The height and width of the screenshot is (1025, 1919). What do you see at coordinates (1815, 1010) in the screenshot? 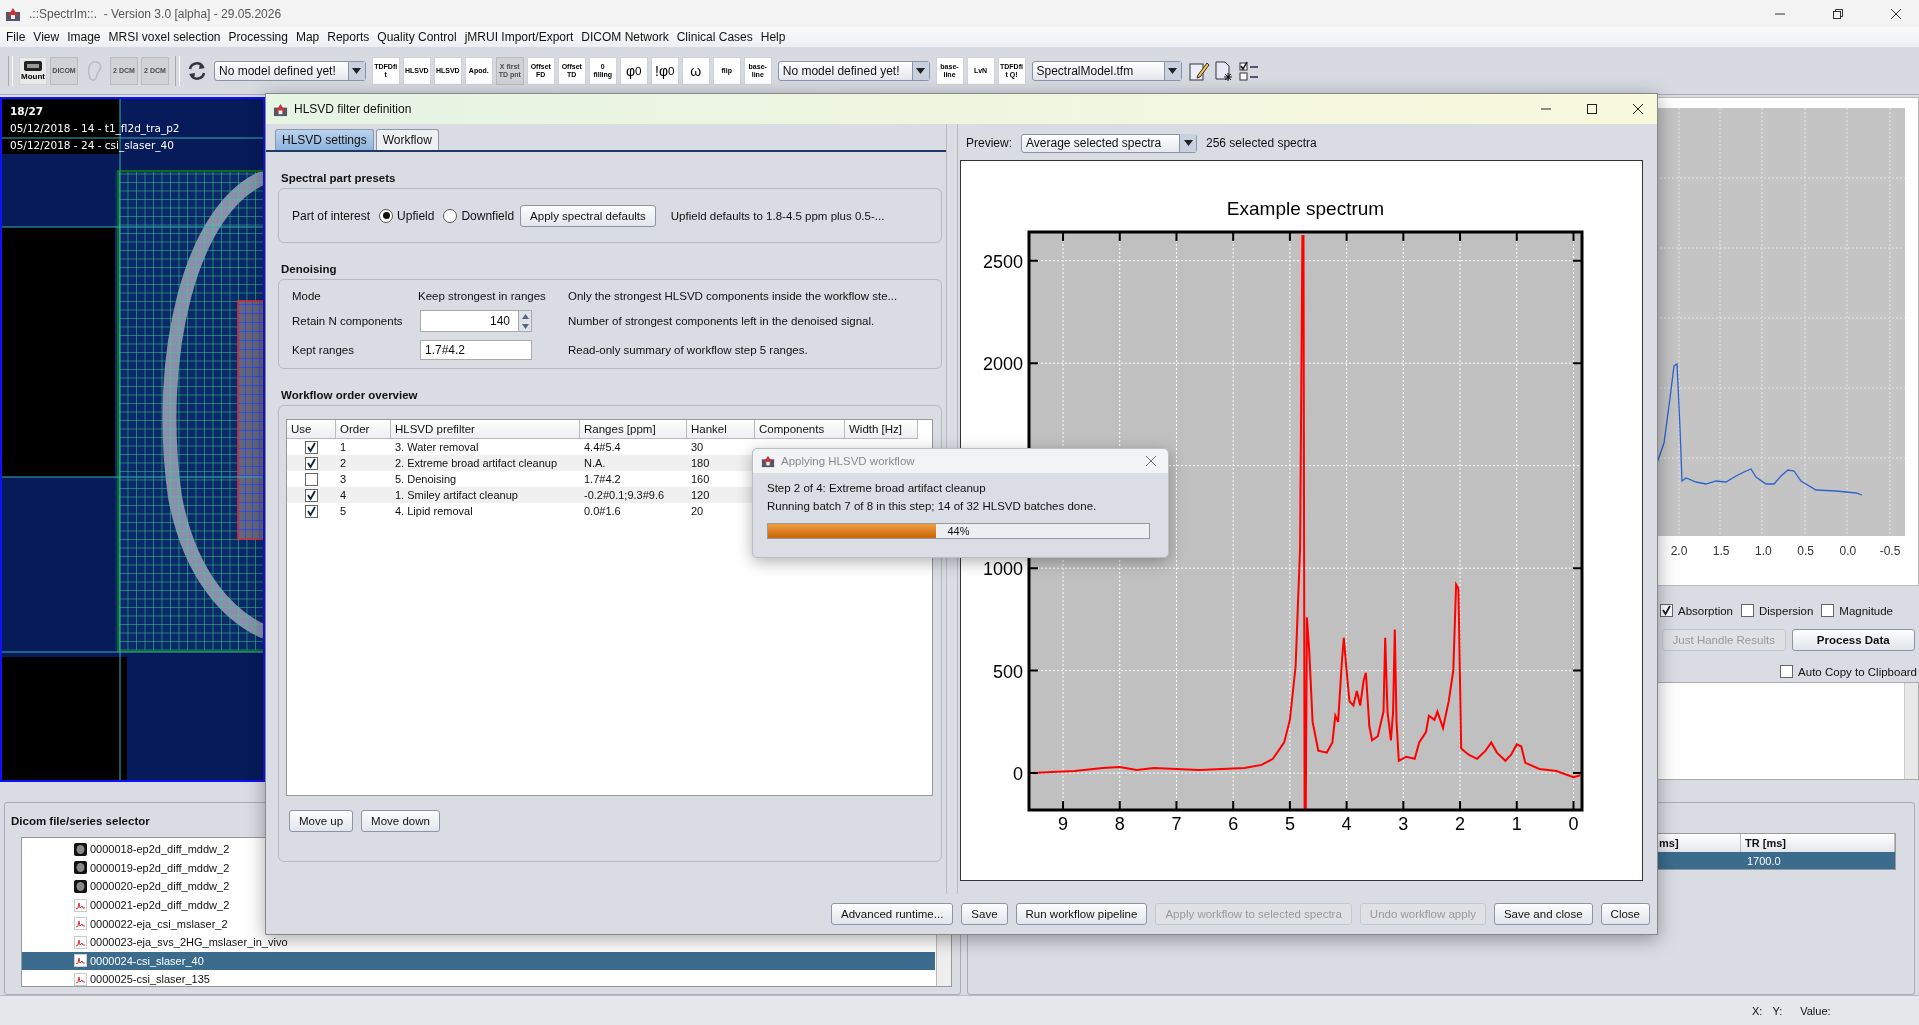
I see `status-label: Value:` at bounding box center [1815, 1010].